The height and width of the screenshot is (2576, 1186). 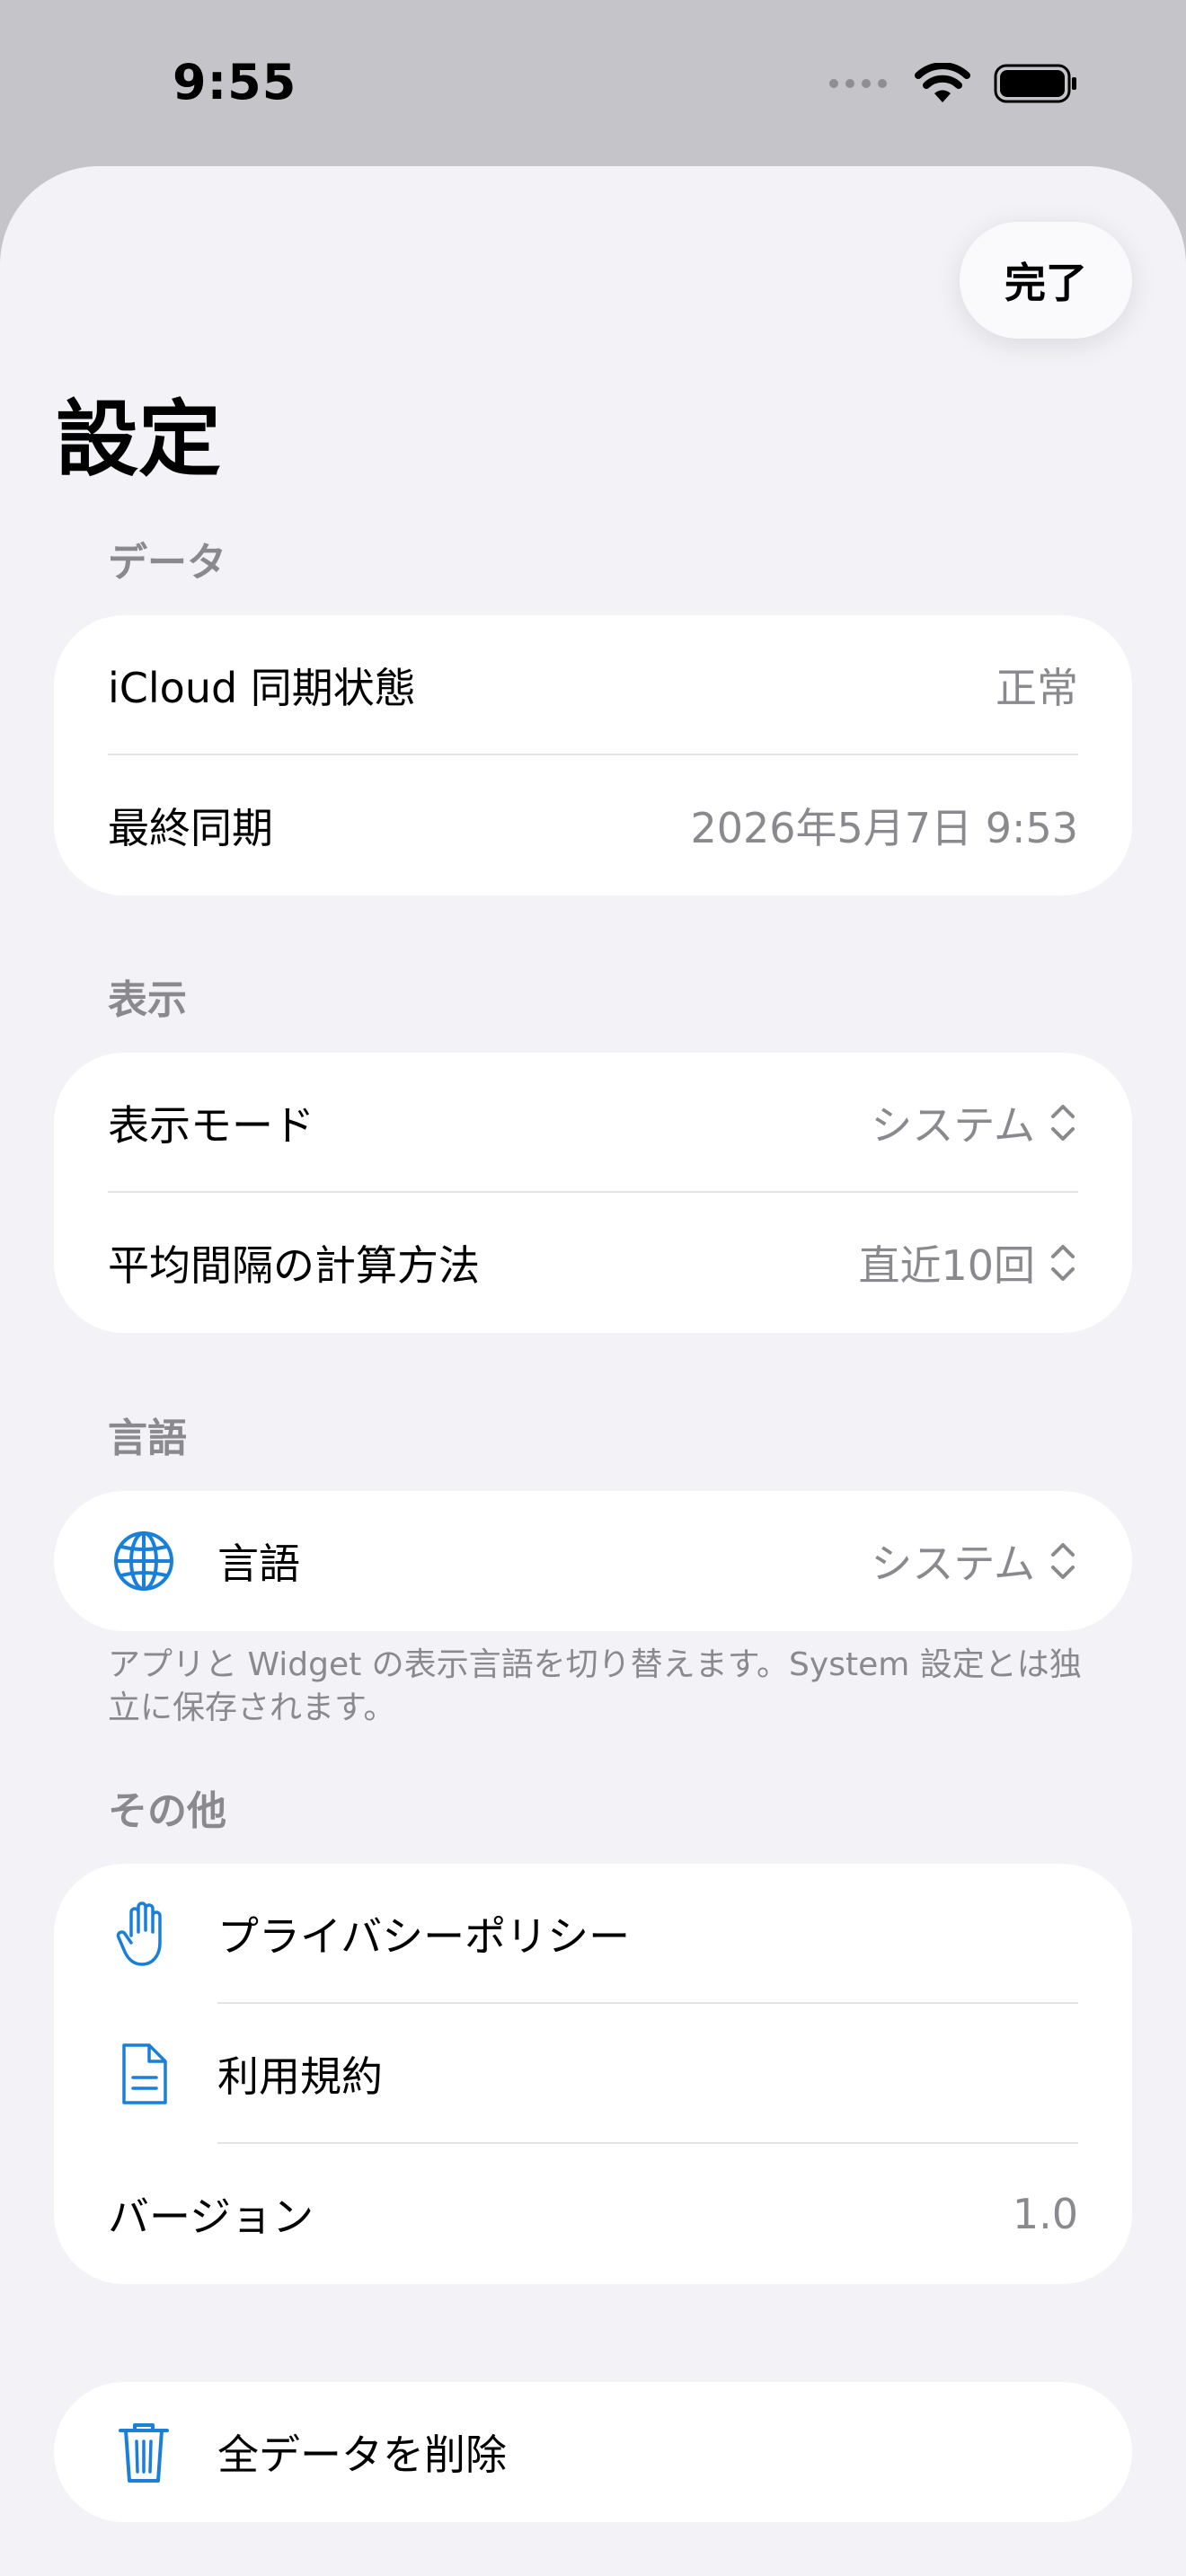 I want to click on row-language: 言語 システム, so click(x=593, y=1561).